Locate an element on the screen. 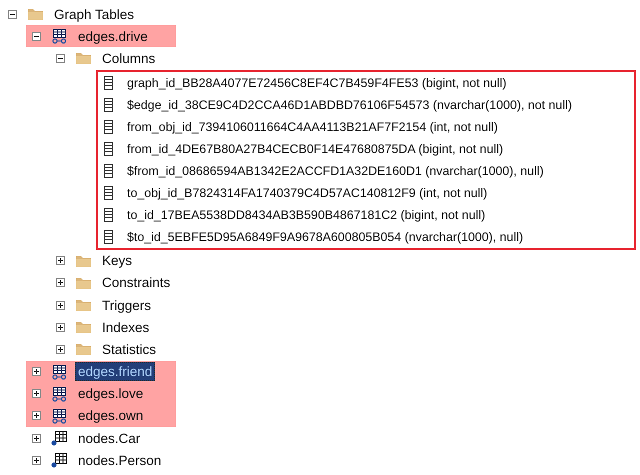 Image resolution: width=640 pixels, height=475 pixels. tree-item: Indexes is located at coordinates (104, 327).